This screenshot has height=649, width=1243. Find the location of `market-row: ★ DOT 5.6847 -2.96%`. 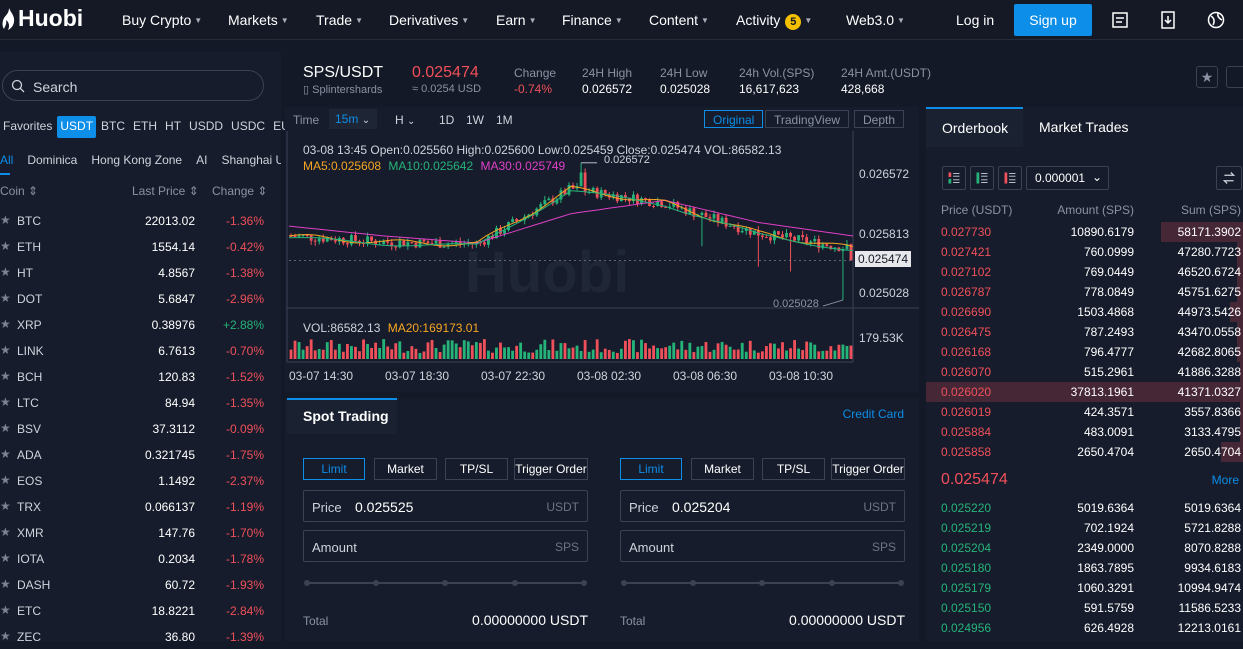

market-row: ★ DOT 5.6847 -2.96% is located at coordinates (140, 298).